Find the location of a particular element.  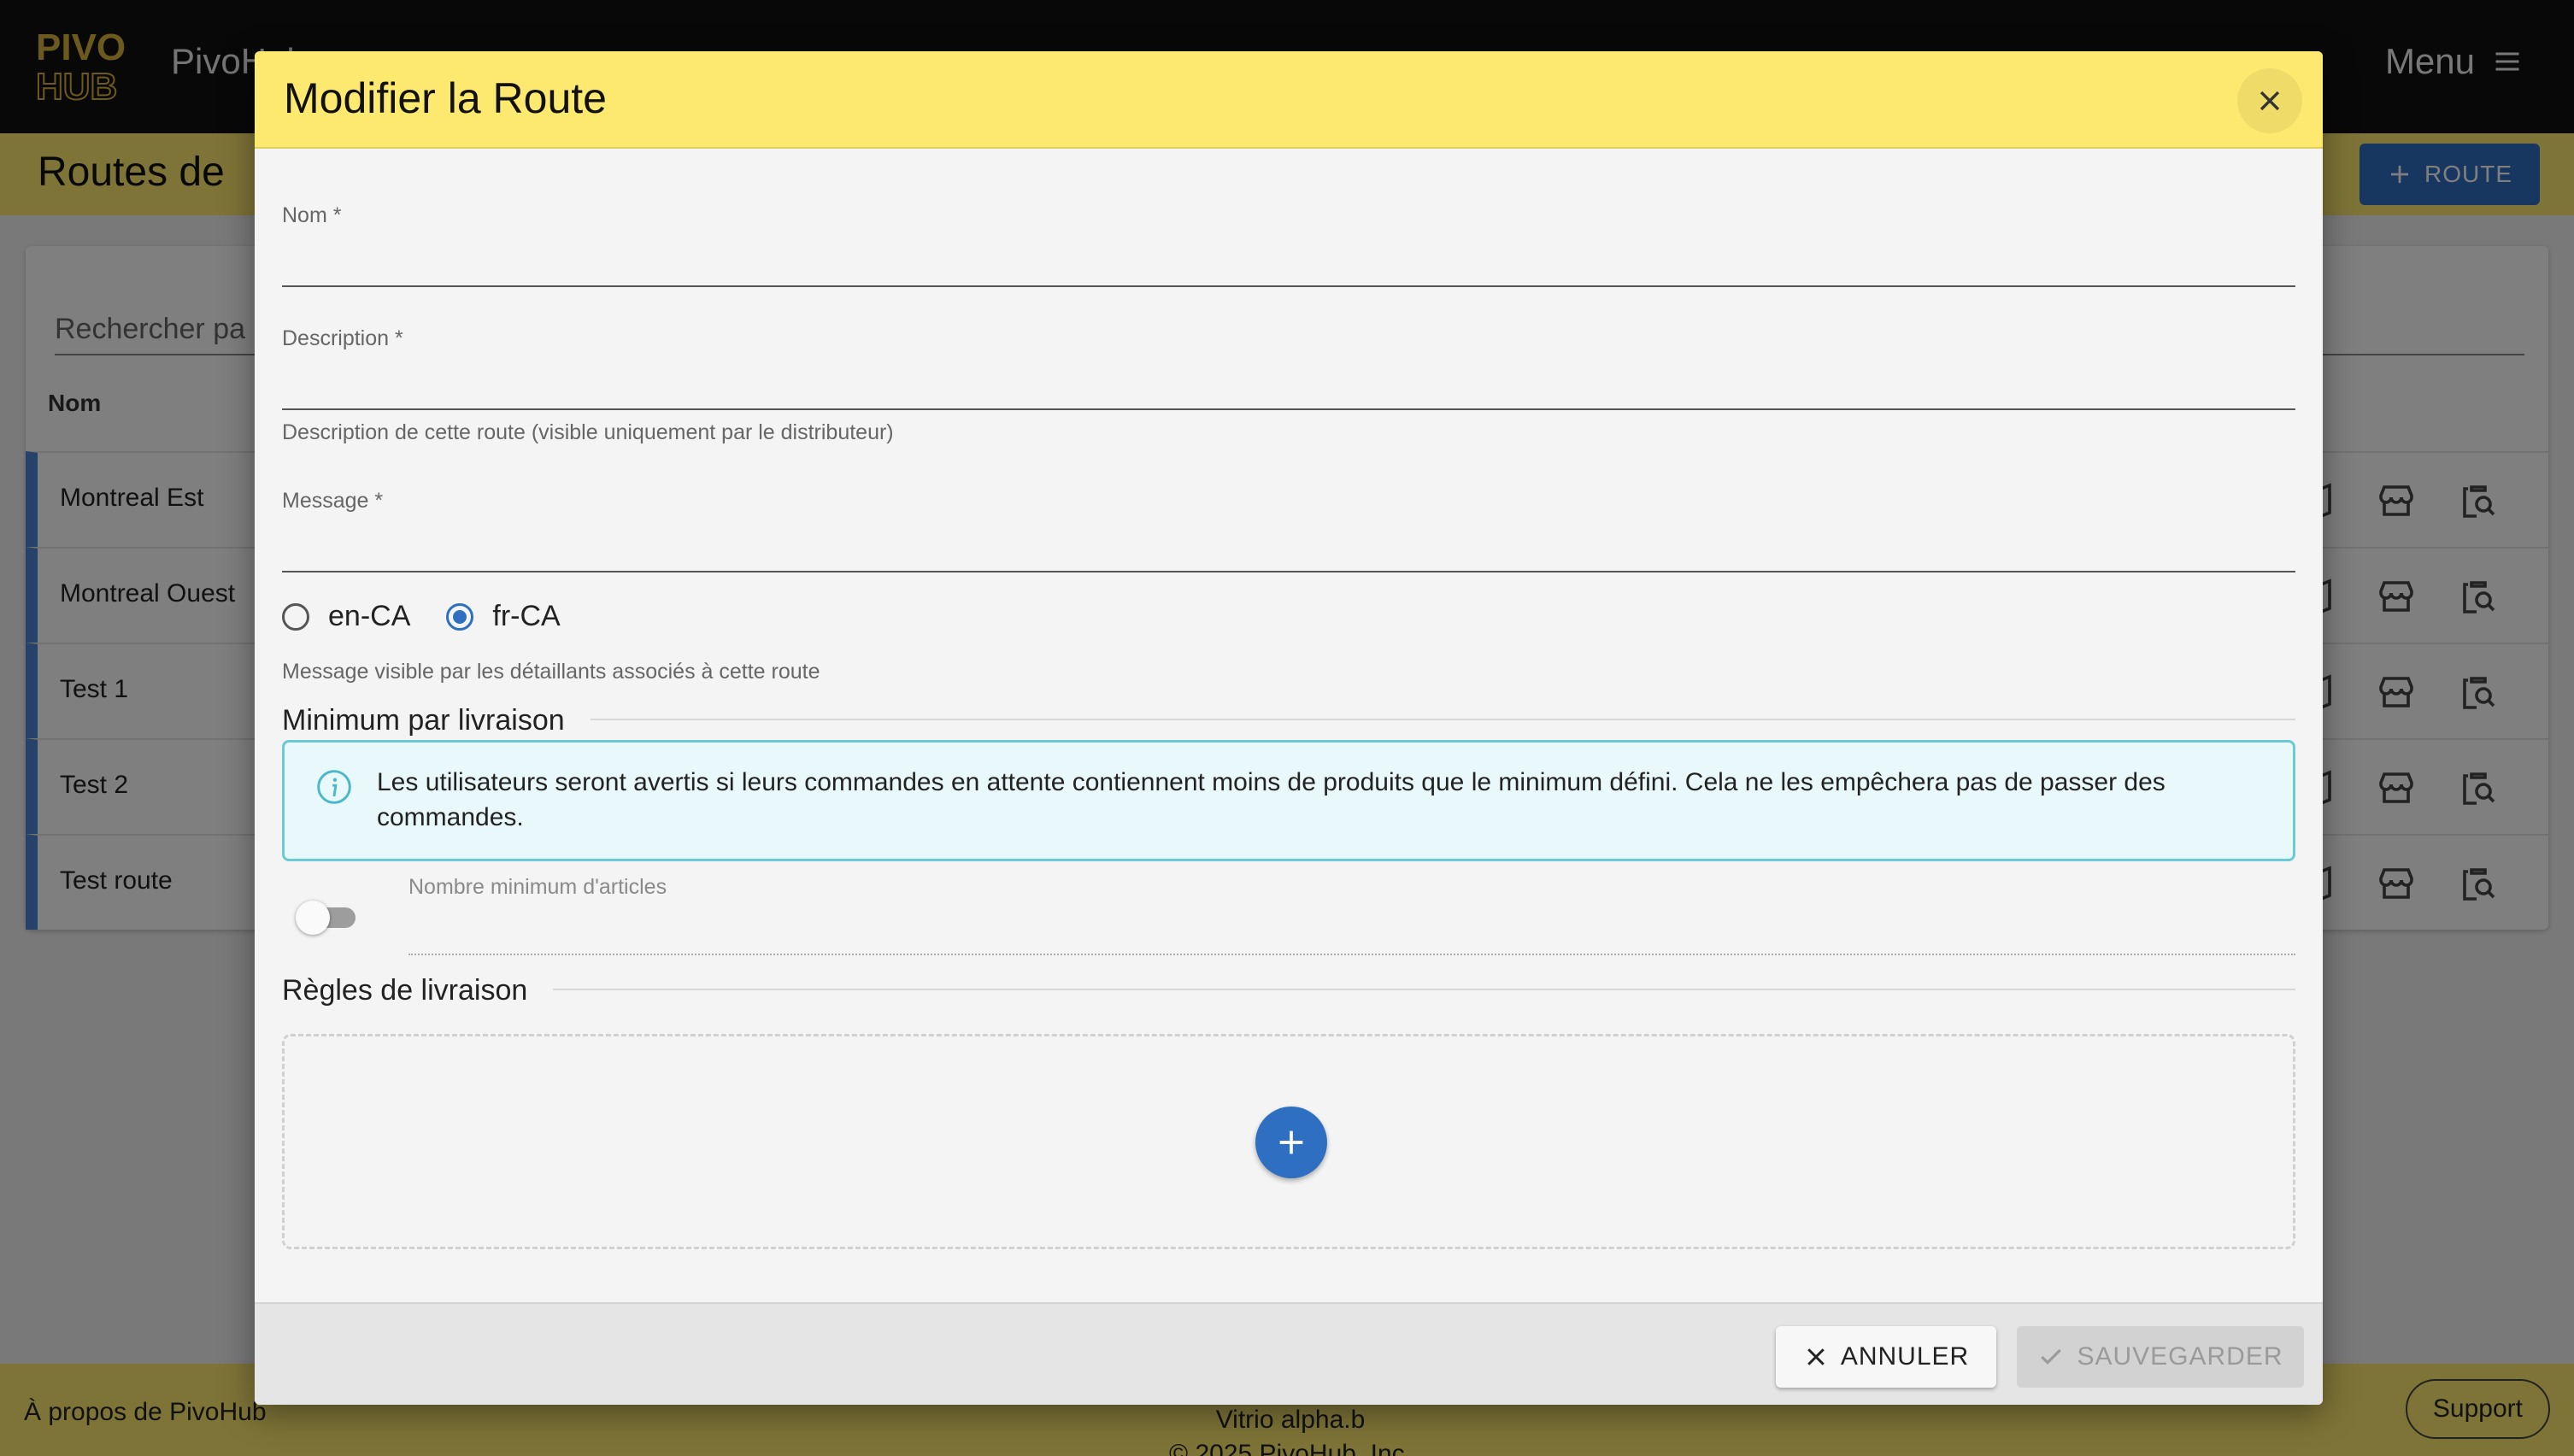

radio-label: en-CA is located at coordinates (369, 616).